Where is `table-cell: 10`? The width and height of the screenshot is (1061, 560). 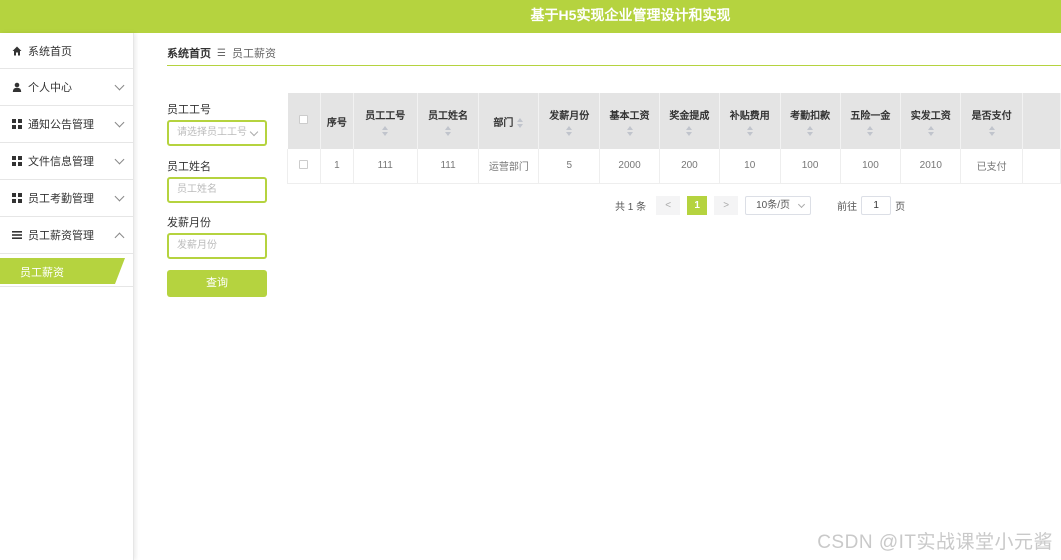 table-cell: 10 is located at coordinates (750, 166).